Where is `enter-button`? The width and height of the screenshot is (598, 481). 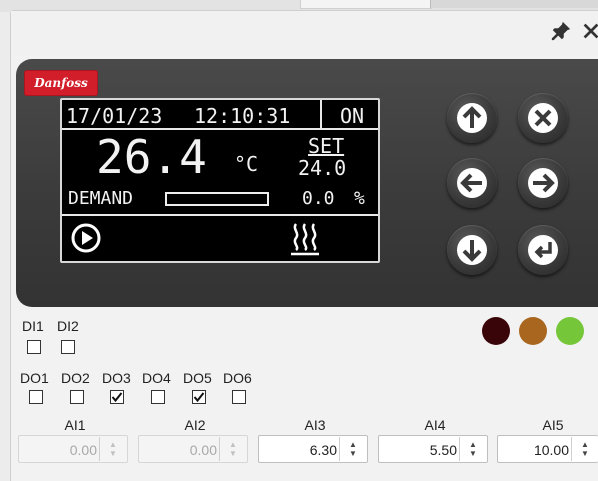 enter-button is located at coordinates (543, 250).